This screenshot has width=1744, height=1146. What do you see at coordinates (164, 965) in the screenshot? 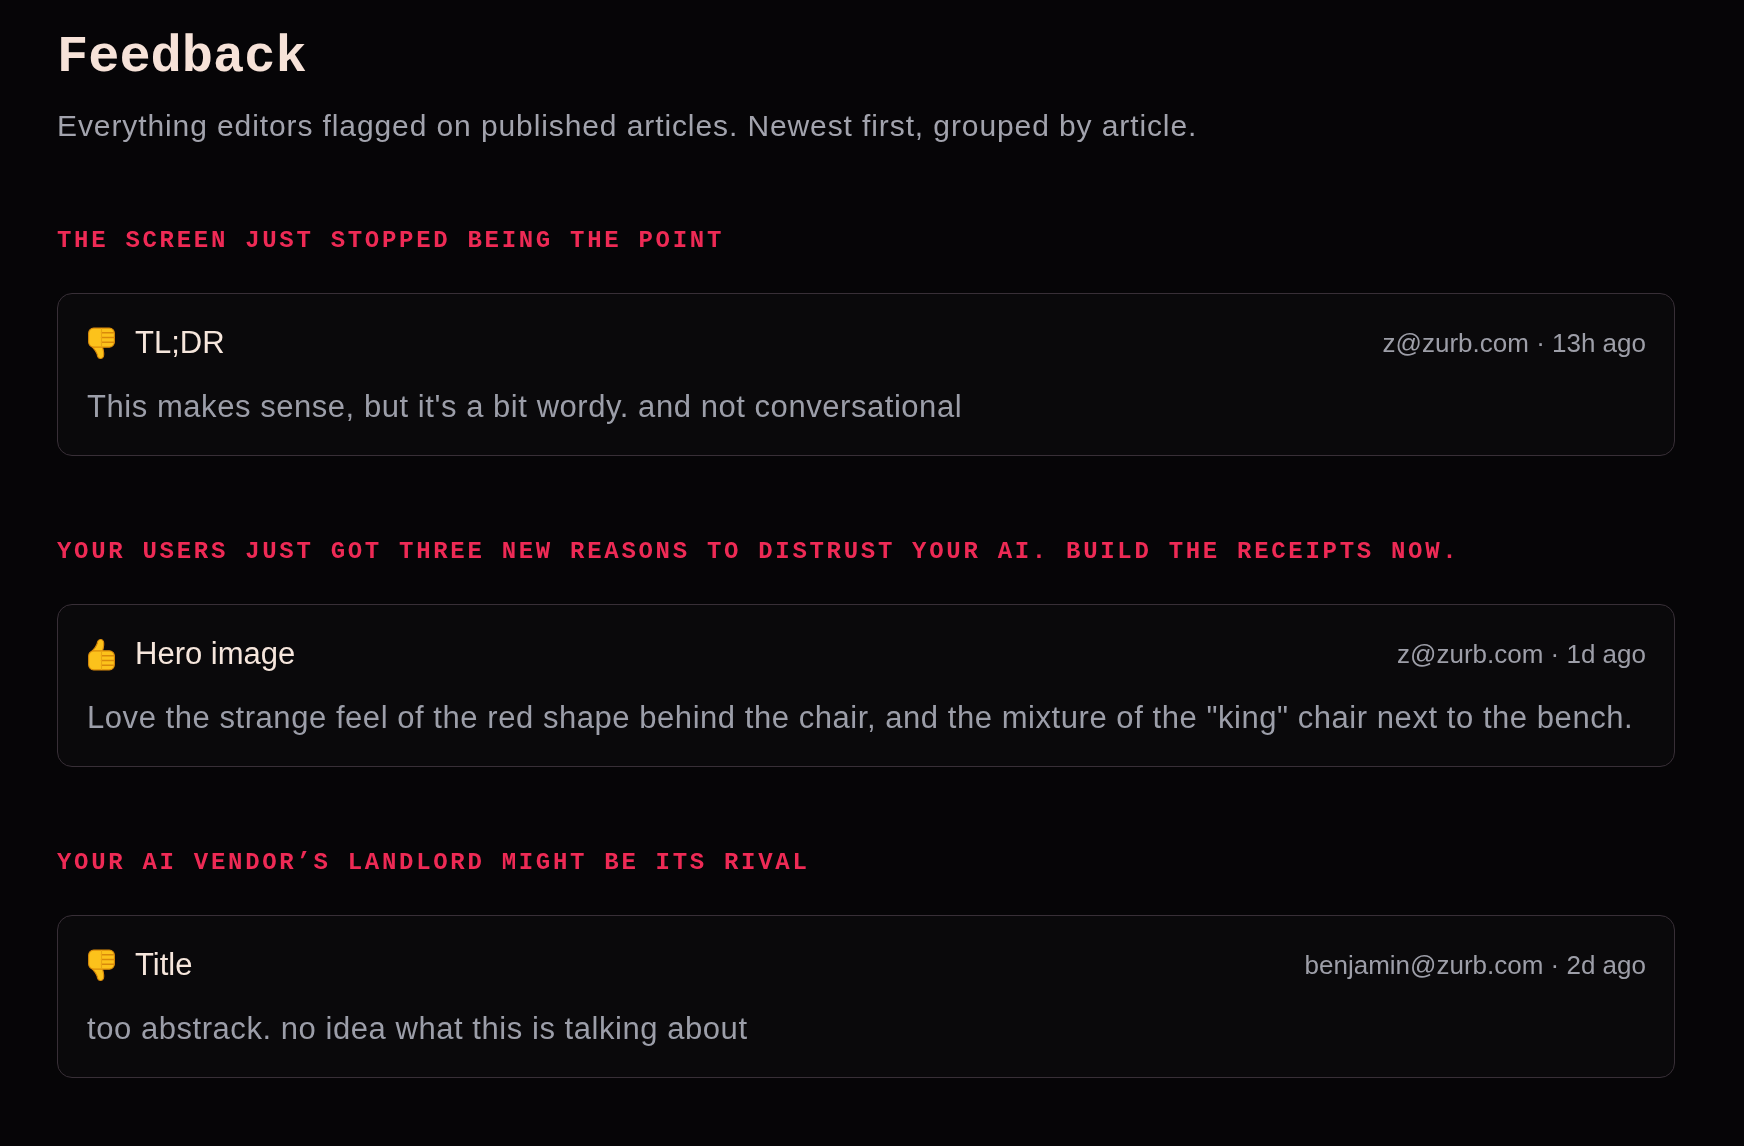
I see `feedback-title: Title` at bounding box center [164, 965].